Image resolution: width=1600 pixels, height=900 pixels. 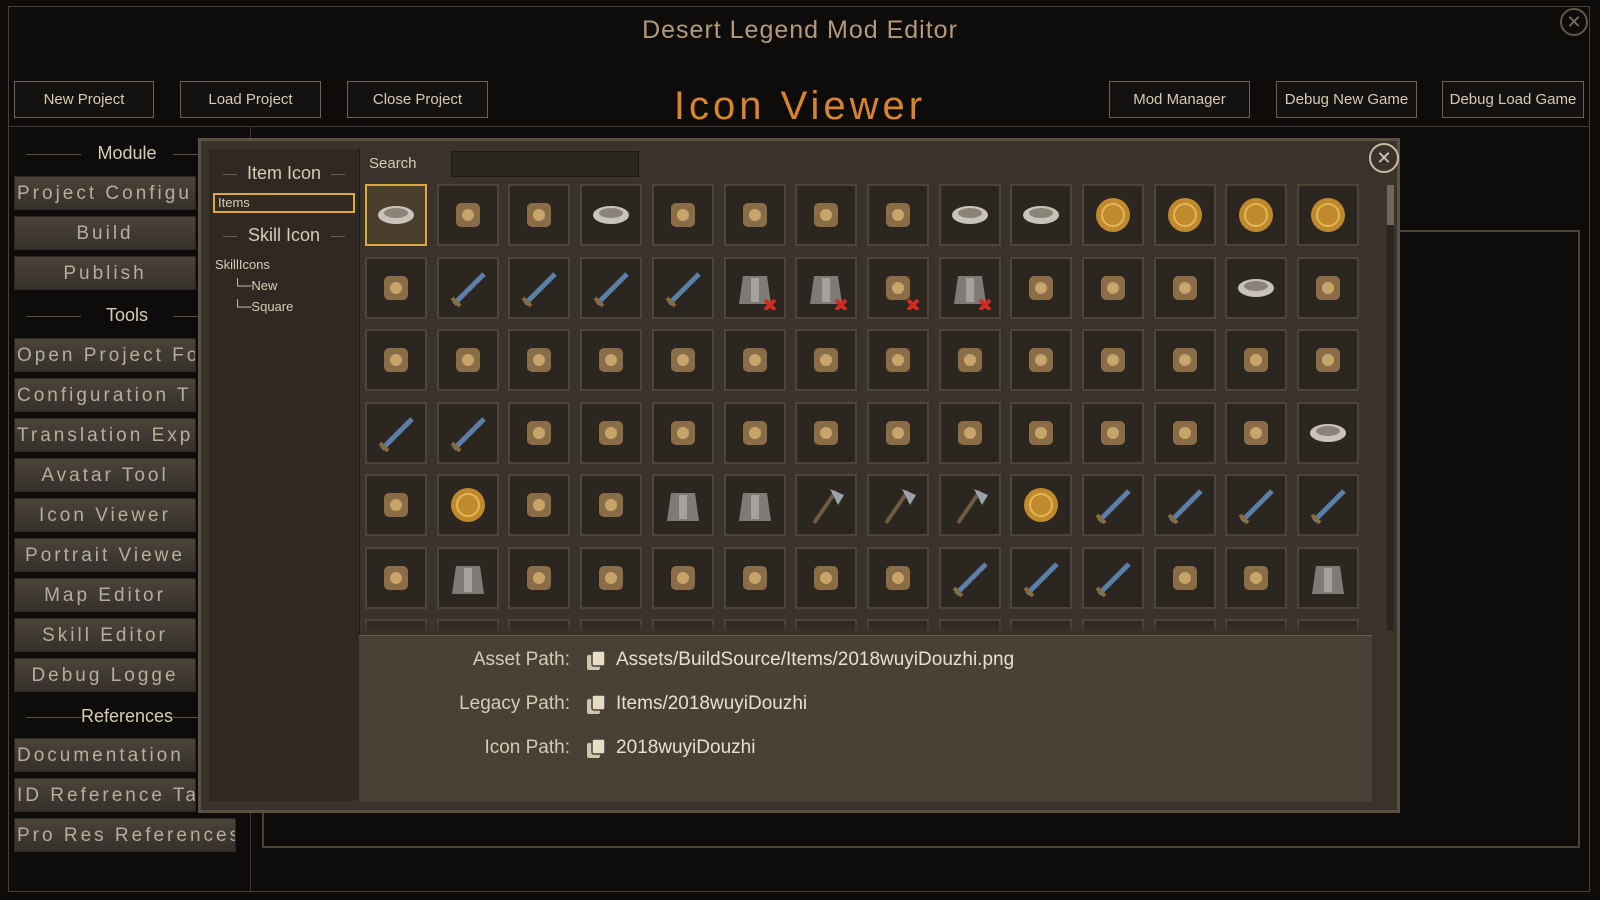 I want to click on icon-tile-basin, so click(x=1328, y=432).